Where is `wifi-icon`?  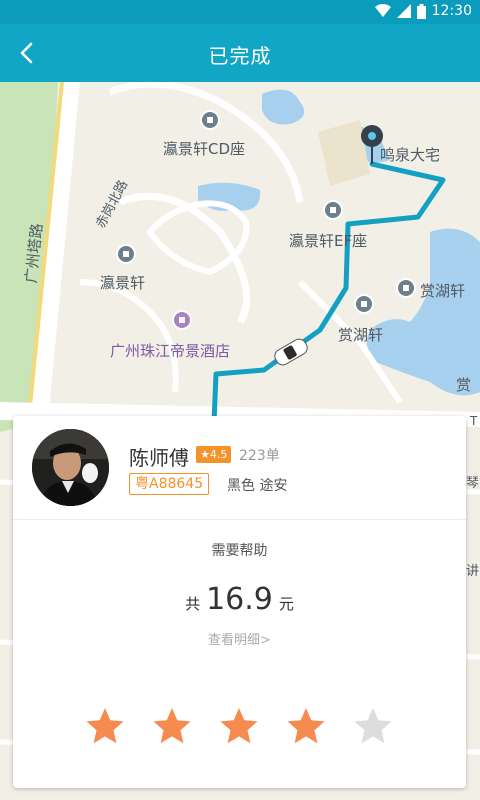
wifi-icon is located at coordinates (382, 11).